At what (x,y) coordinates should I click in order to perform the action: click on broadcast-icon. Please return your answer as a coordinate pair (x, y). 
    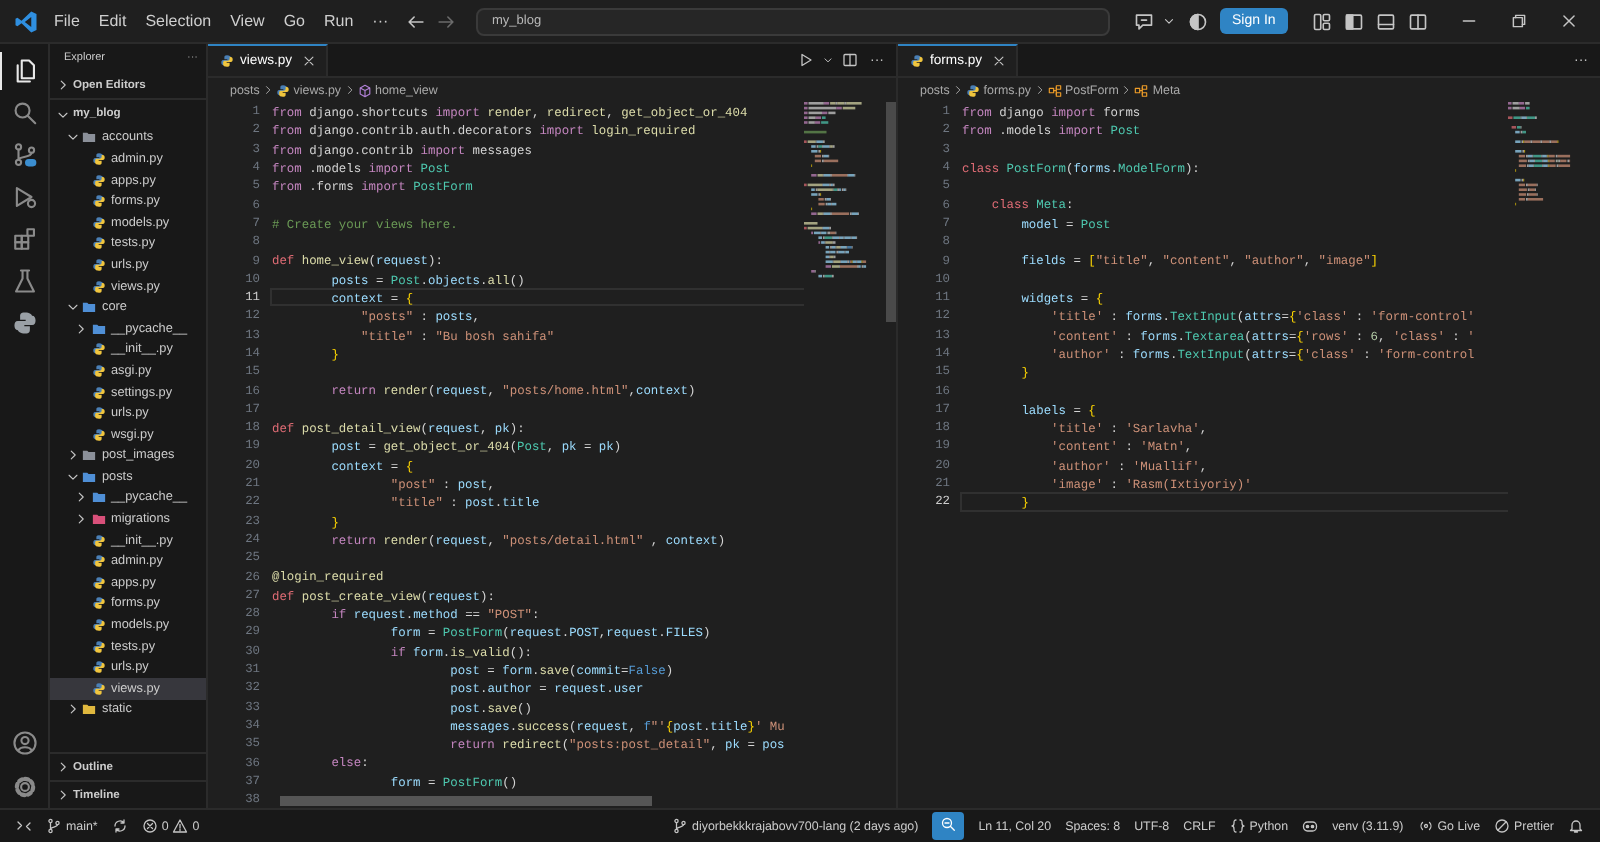
    Looking at the image, I should click on (1425, 826).